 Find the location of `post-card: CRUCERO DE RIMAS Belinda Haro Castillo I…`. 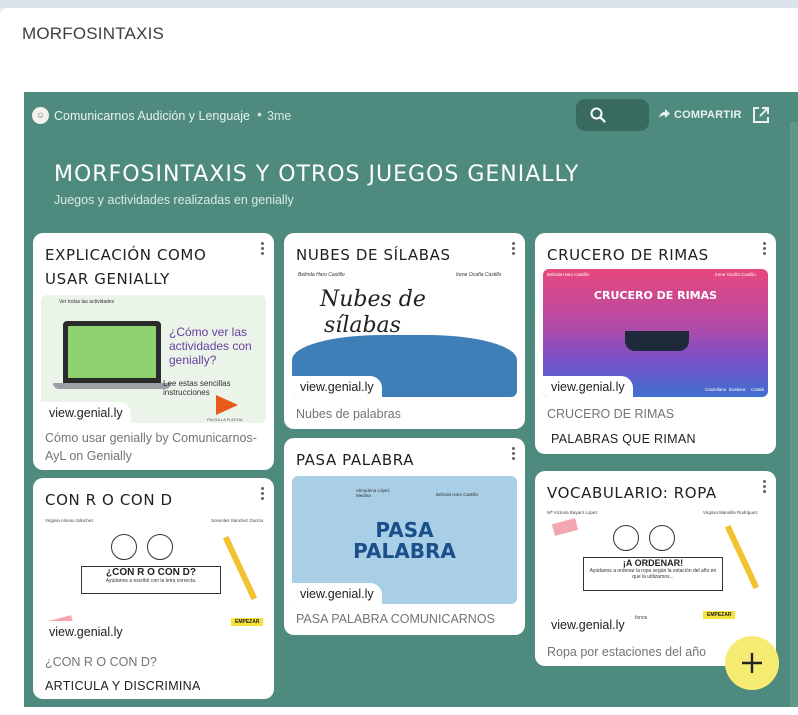

post-card: CRUCERO DE RIMAS Belinda Haro Castillo I… is located at coordinates (655, 343).